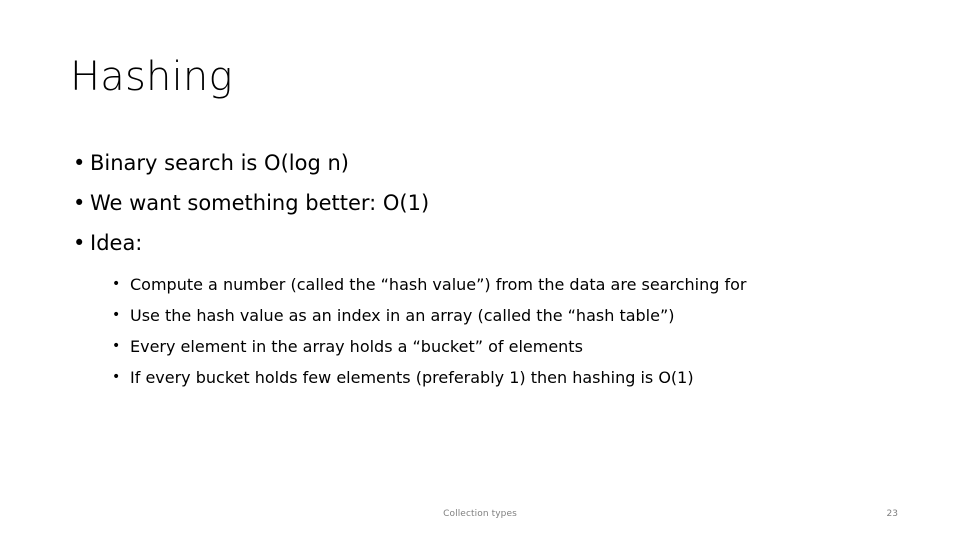 This screenshot has height=540, width=960. Describe the element at coordinates (485, 203) in the screenshot. I see `bullet-item-want-better: • We want something better: O(1)` at that location.